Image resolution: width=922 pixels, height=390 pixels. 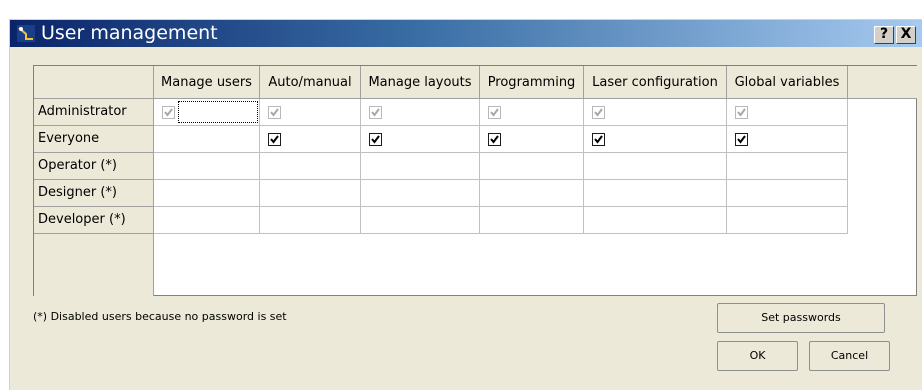 What do you see at coordinates (94, 139) in the screenshot?
I see `row-header: Everyone` at bounding box center [94, 139].